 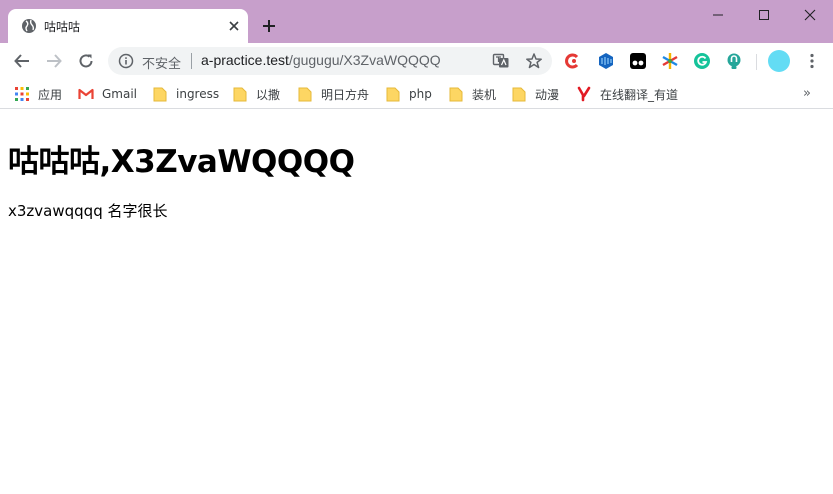 I want to click on minimize-button, so click(x=718, y=15).